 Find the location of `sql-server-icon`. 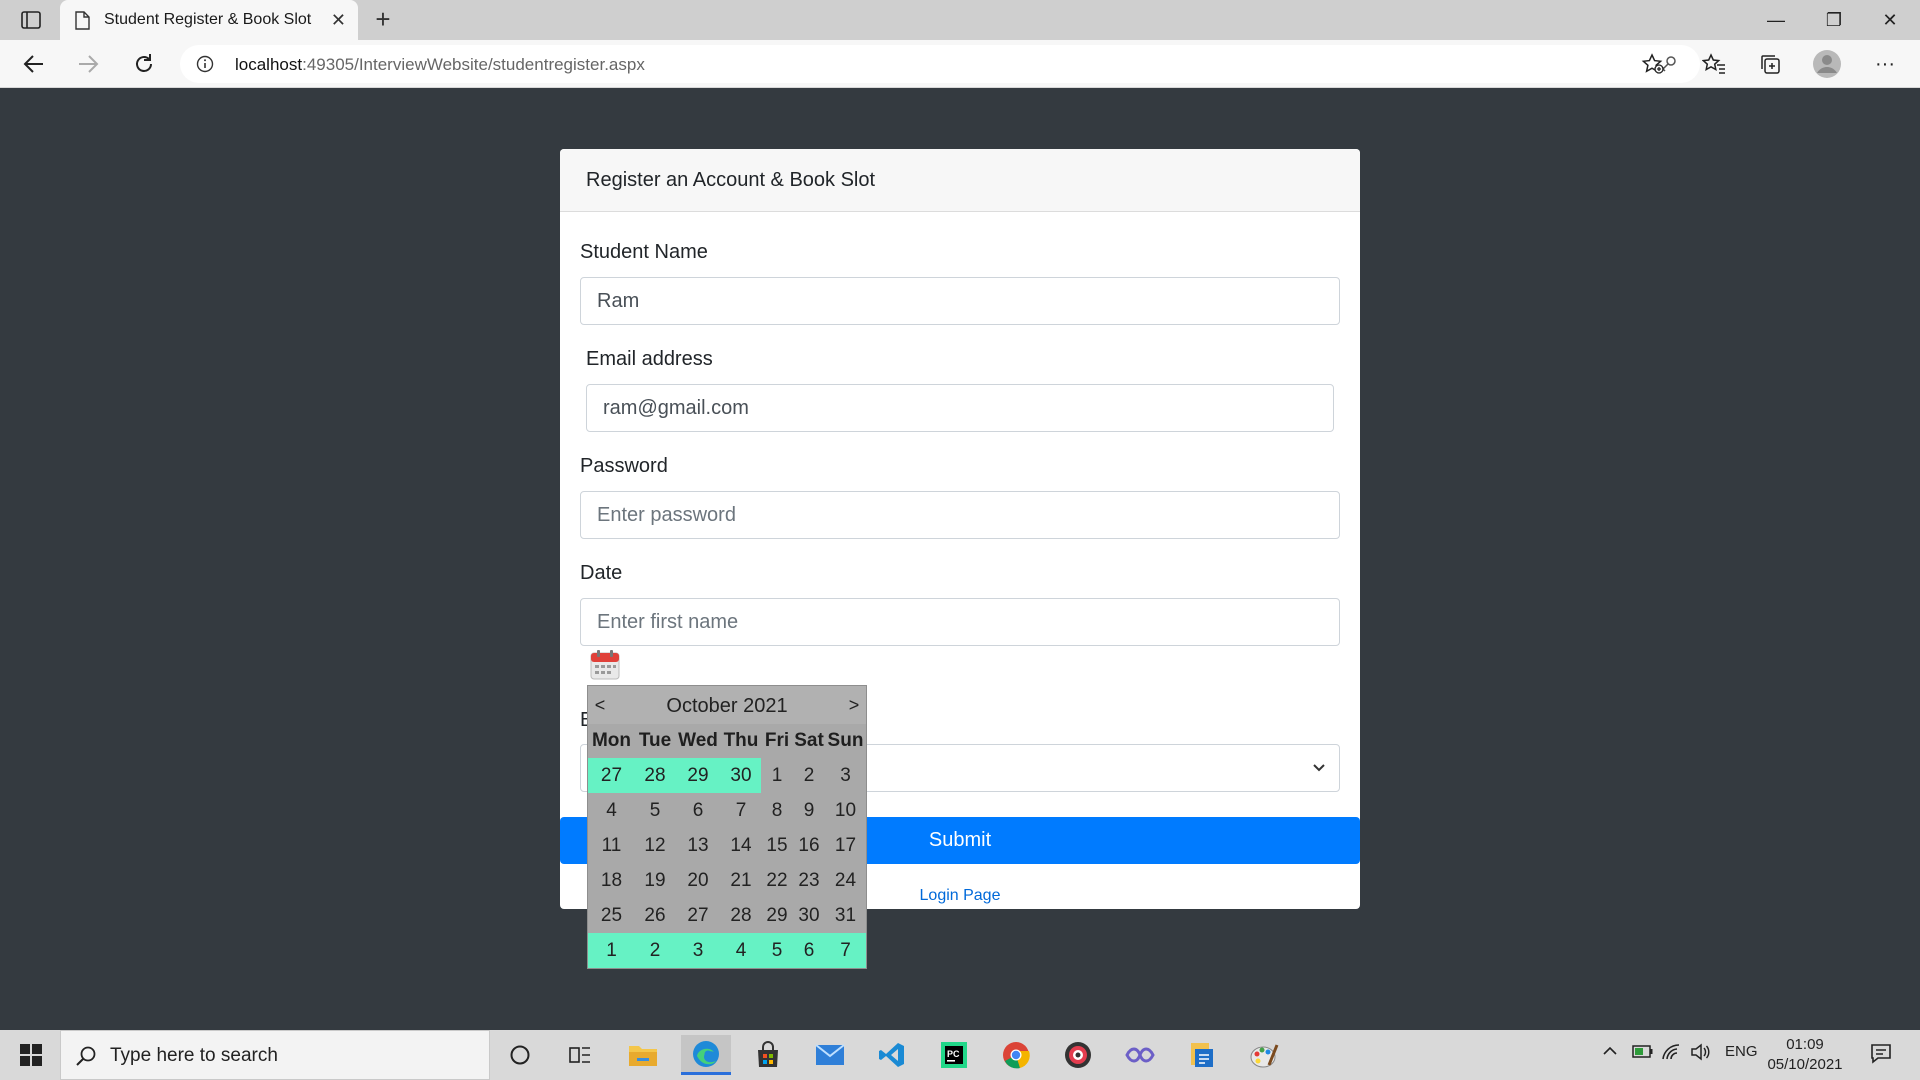

sql-server-icon is located at coordinates (1202, 1055).